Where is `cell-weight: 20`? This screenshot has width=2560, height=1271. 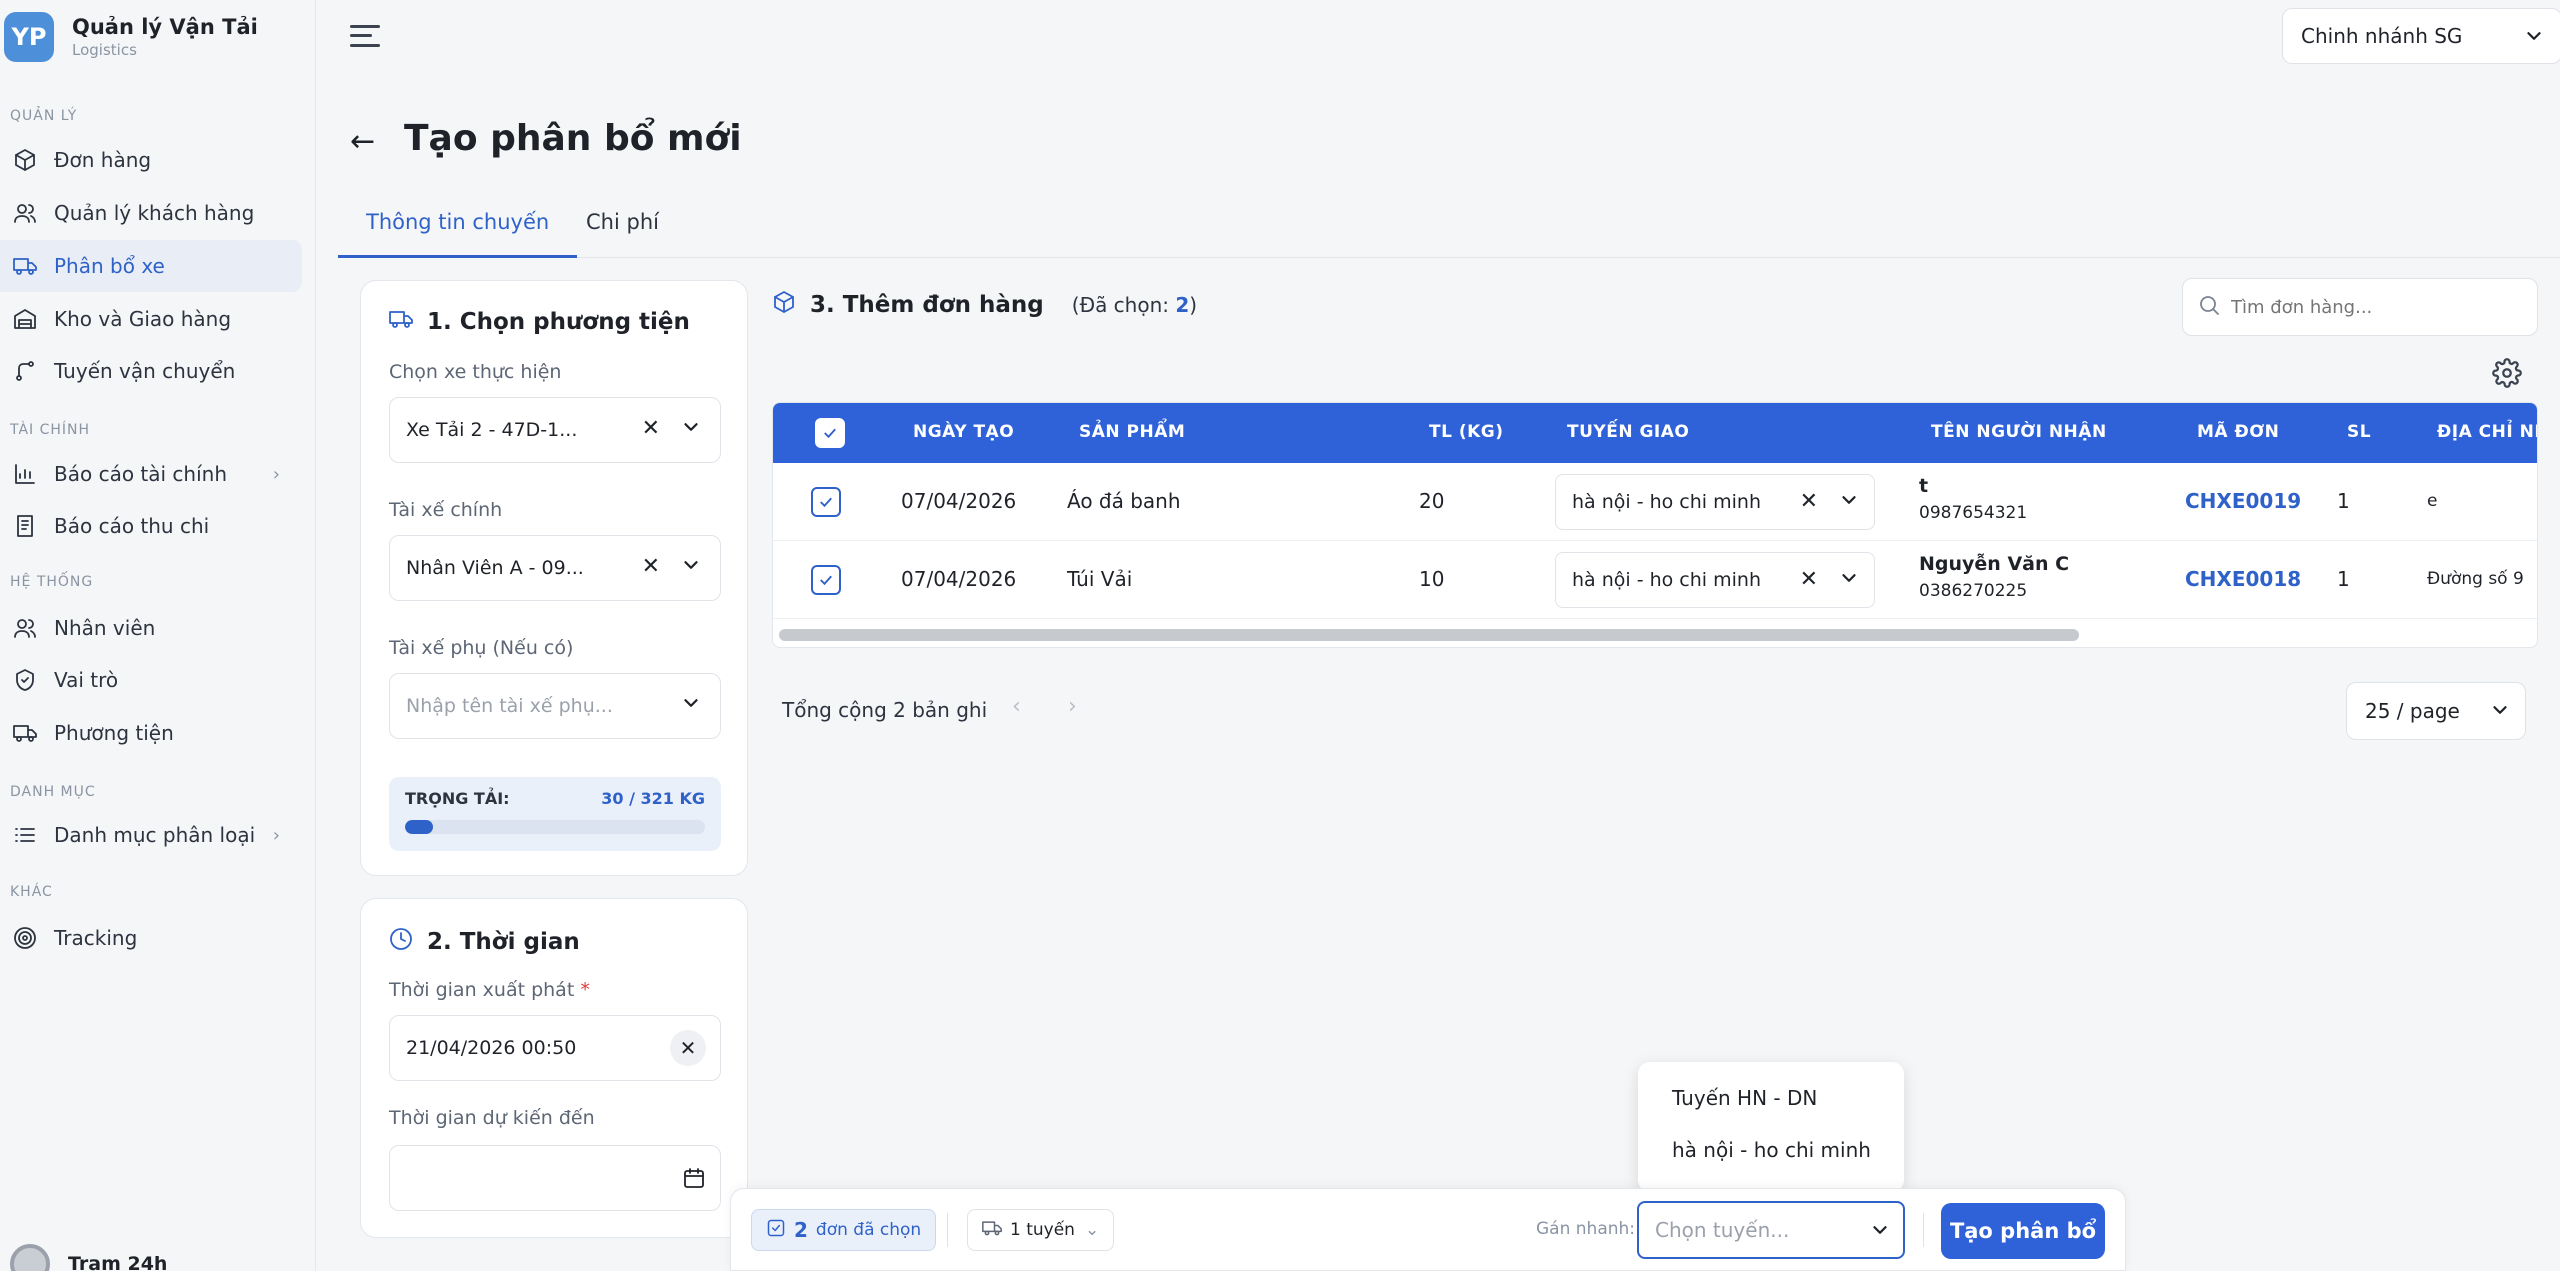 cell-weight: 20 is located at coordinates (1432, 501).